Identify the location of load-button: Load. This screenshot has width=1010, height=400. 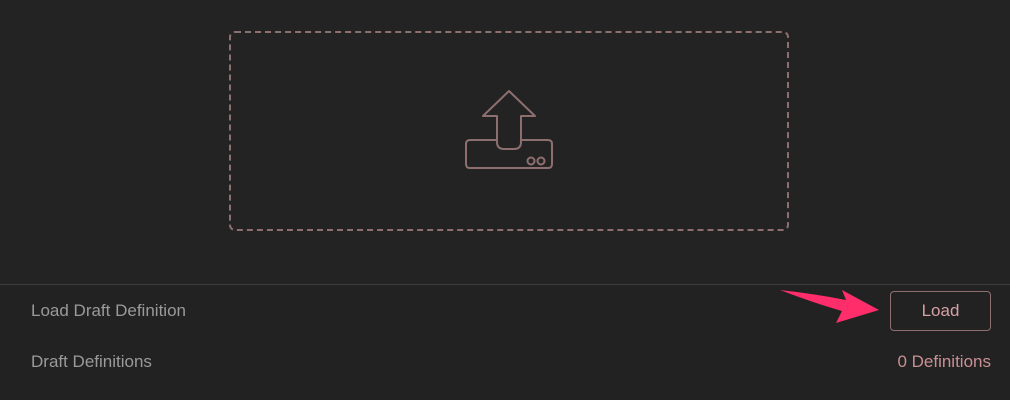
(940, 311).